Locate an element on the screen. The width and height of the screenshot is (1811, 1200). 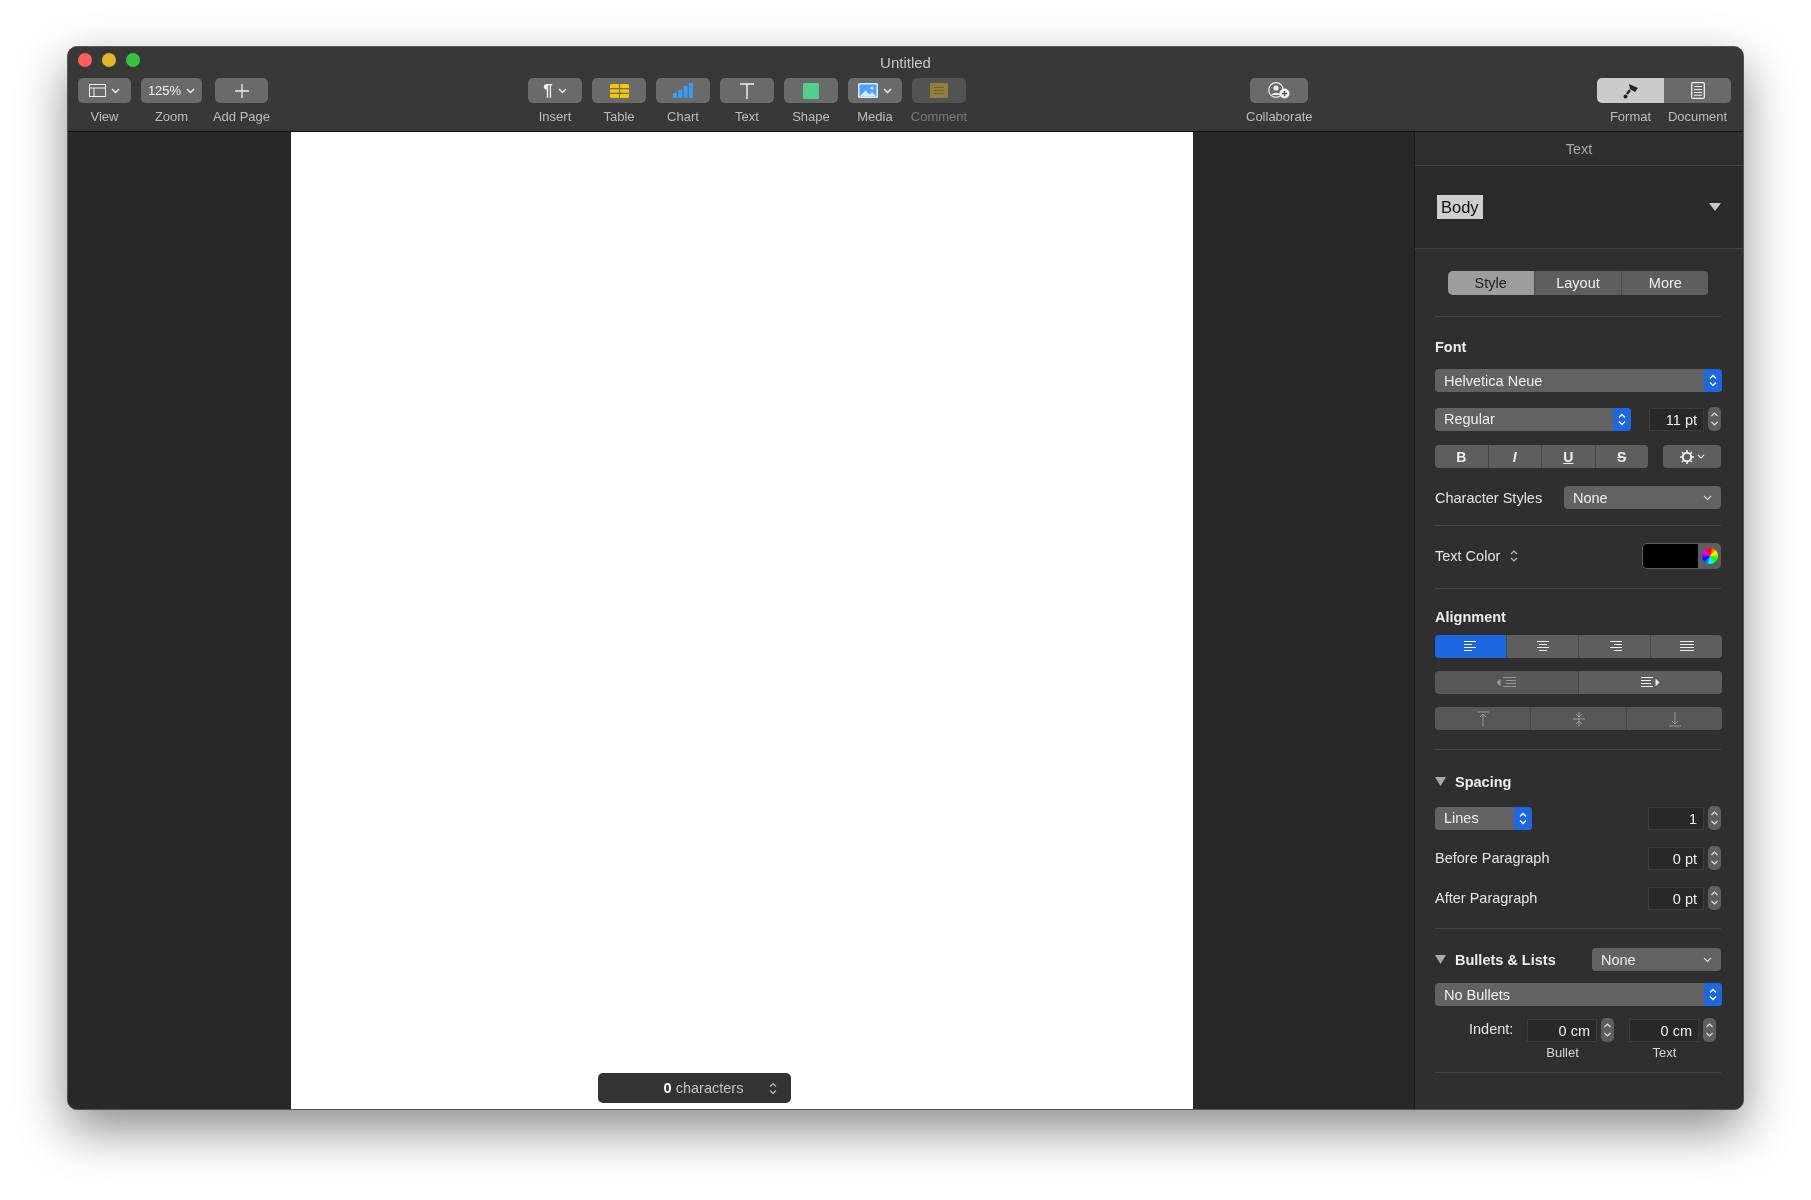
field-label: Before Paragraph is located at coordinates (1492, 858).